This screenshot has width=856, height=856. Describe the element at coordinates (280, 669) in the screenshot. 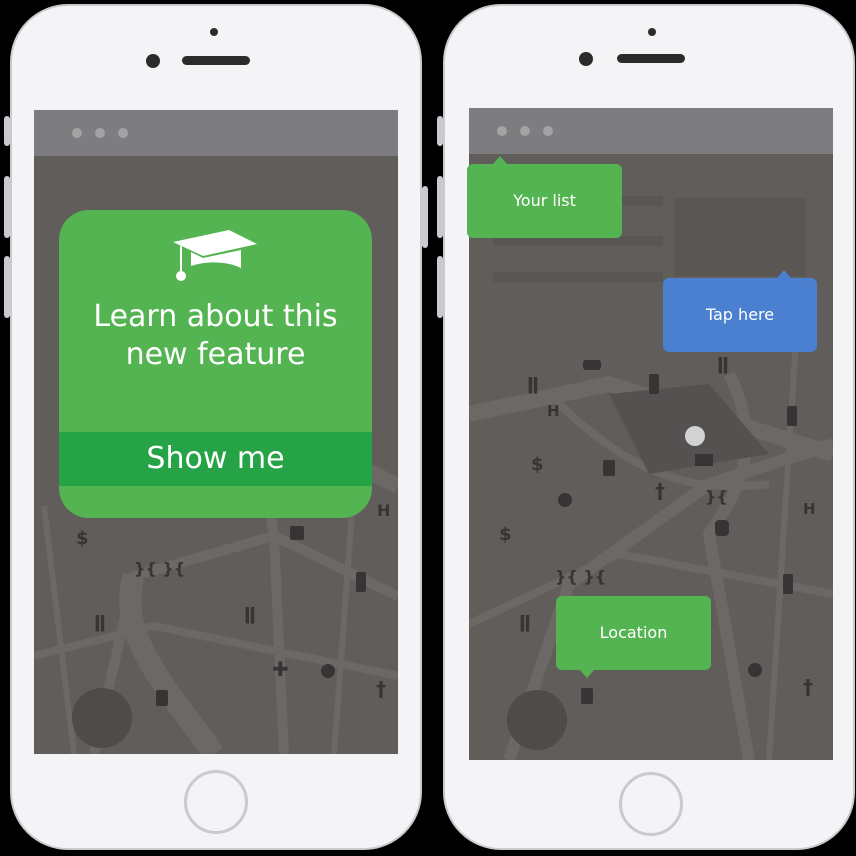

I see `first-aid-icon: ✚` at that location.